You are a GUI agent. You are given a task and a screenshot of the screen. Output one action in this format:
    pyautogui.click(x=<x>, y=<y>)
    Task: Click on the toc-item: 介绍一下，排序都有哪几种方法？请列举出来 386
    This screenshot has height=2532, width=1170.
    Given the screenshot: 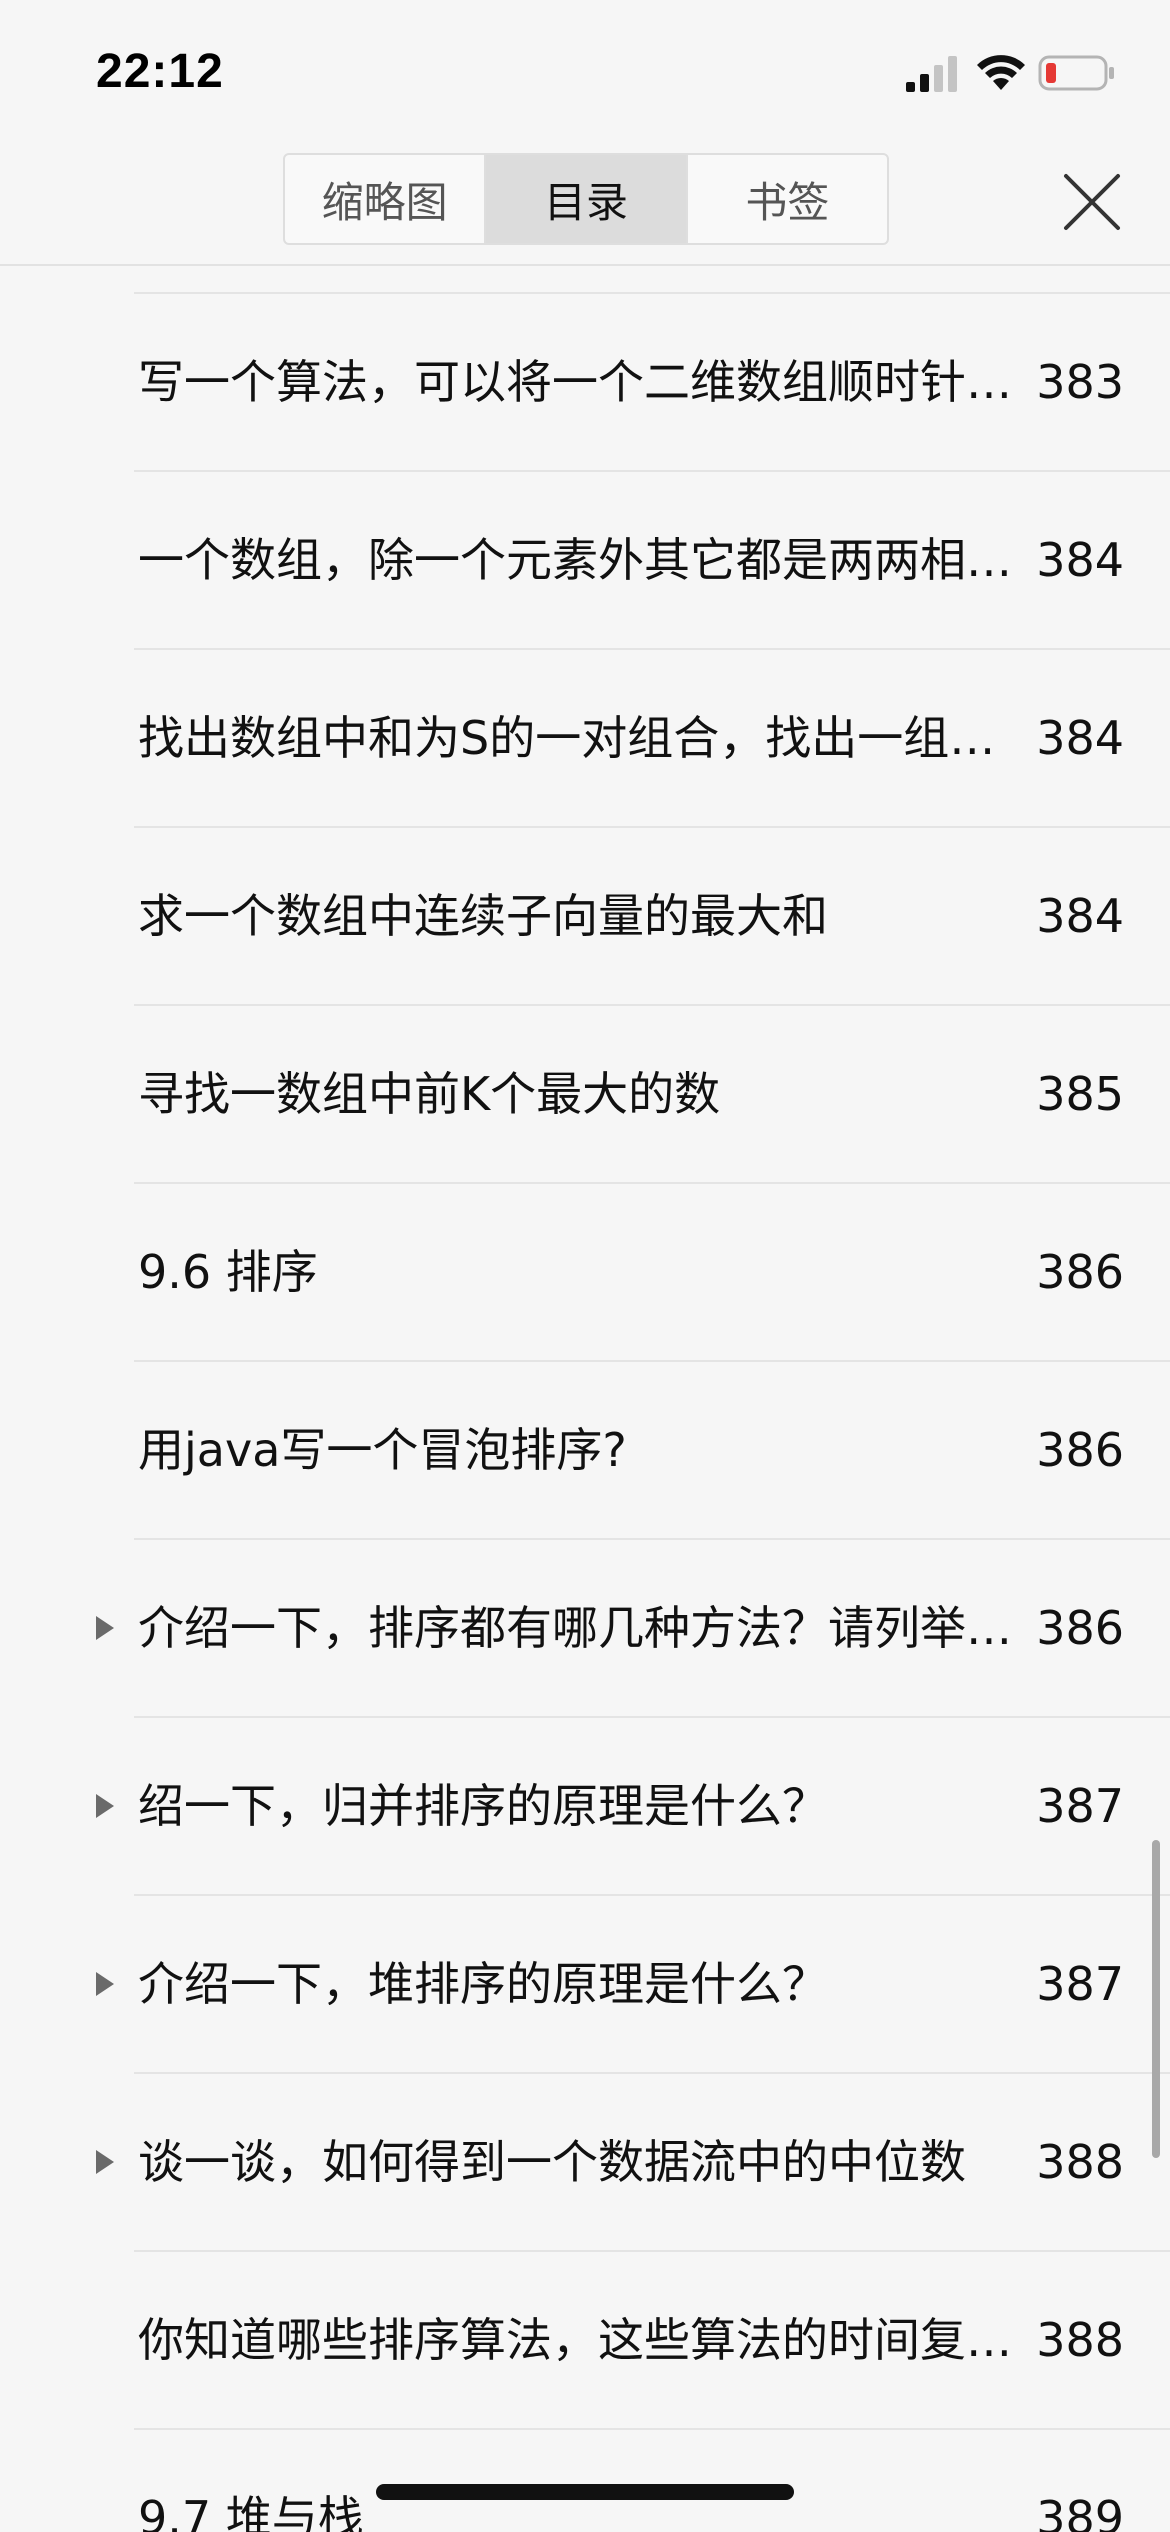 What is the action you would take?
    pyautogui.click(x=585, y=1629)
    